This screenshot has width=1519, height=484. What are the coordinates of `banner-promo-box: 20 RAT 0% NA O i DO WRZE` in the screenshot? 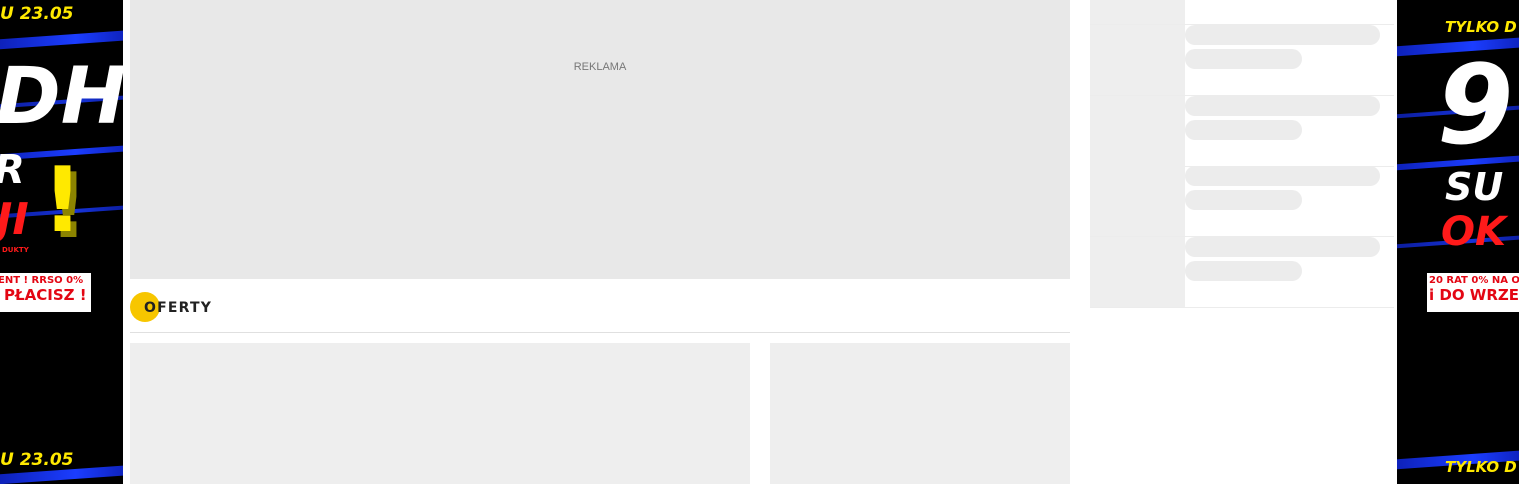 It's located at (1473, 292).